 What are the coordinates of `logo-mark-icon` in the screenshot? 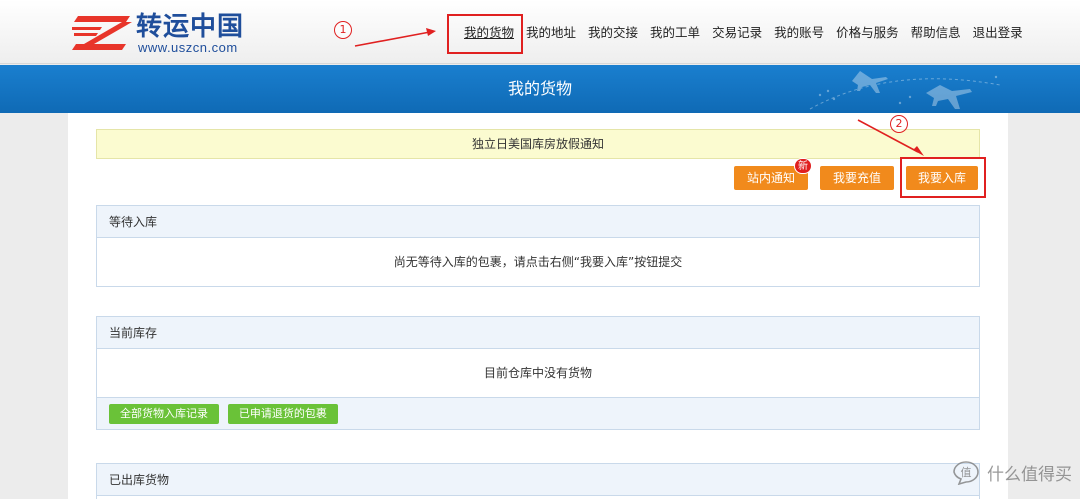 It's located at (102, 33).